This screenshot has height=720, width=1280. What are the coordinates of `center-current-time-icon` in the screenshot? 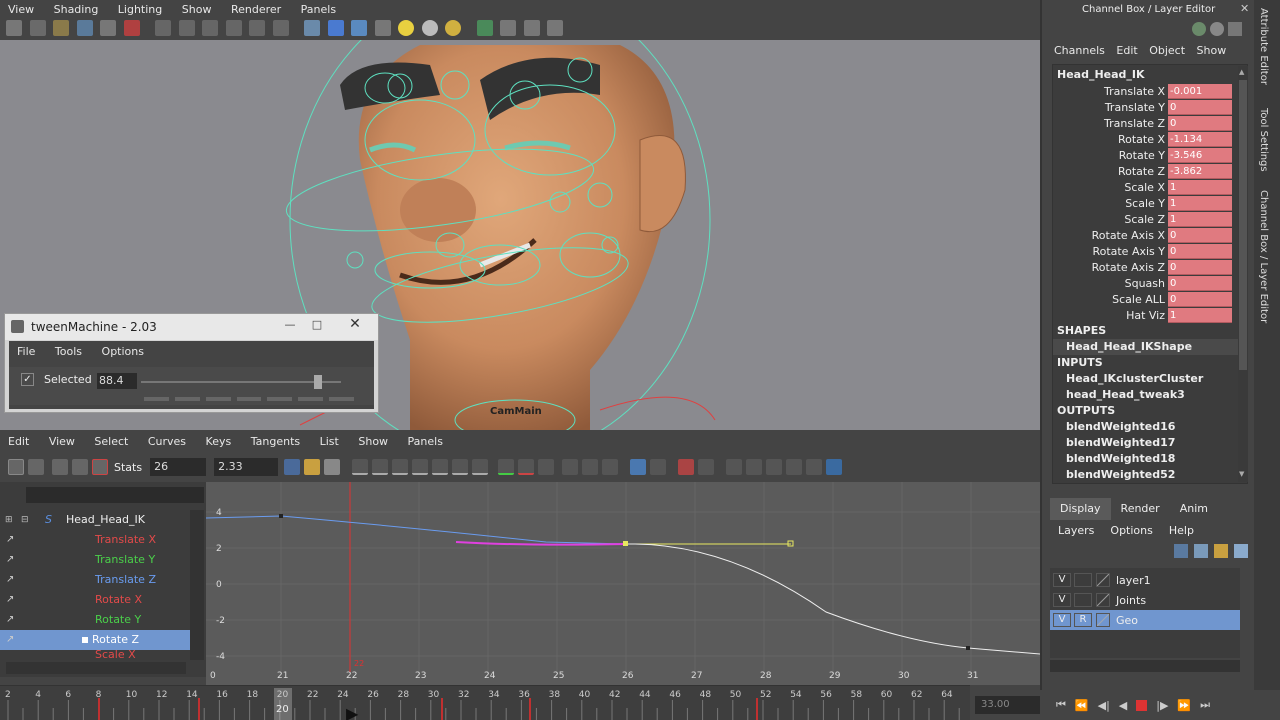 It's located at (332, 467).